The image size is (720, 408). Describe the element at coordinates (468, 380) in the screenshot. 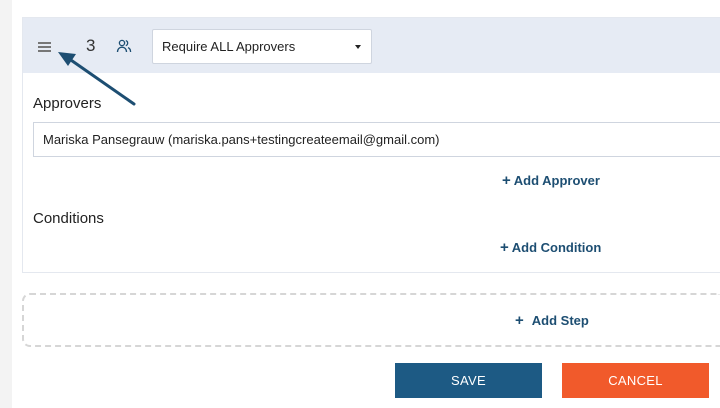

I see `save-button: SAVE` at that location.